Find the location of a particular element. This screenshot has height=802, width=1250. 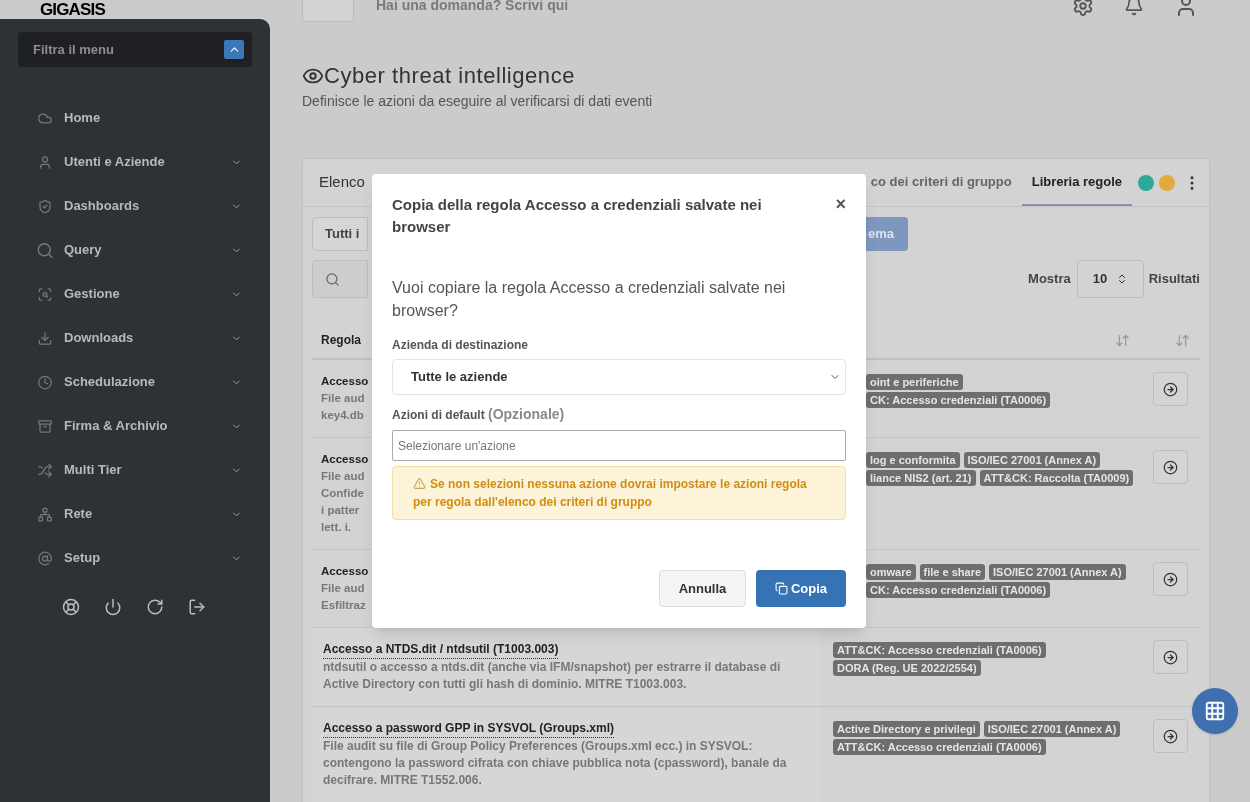

lifebuoy-icon is located at coordinates (71, 607).